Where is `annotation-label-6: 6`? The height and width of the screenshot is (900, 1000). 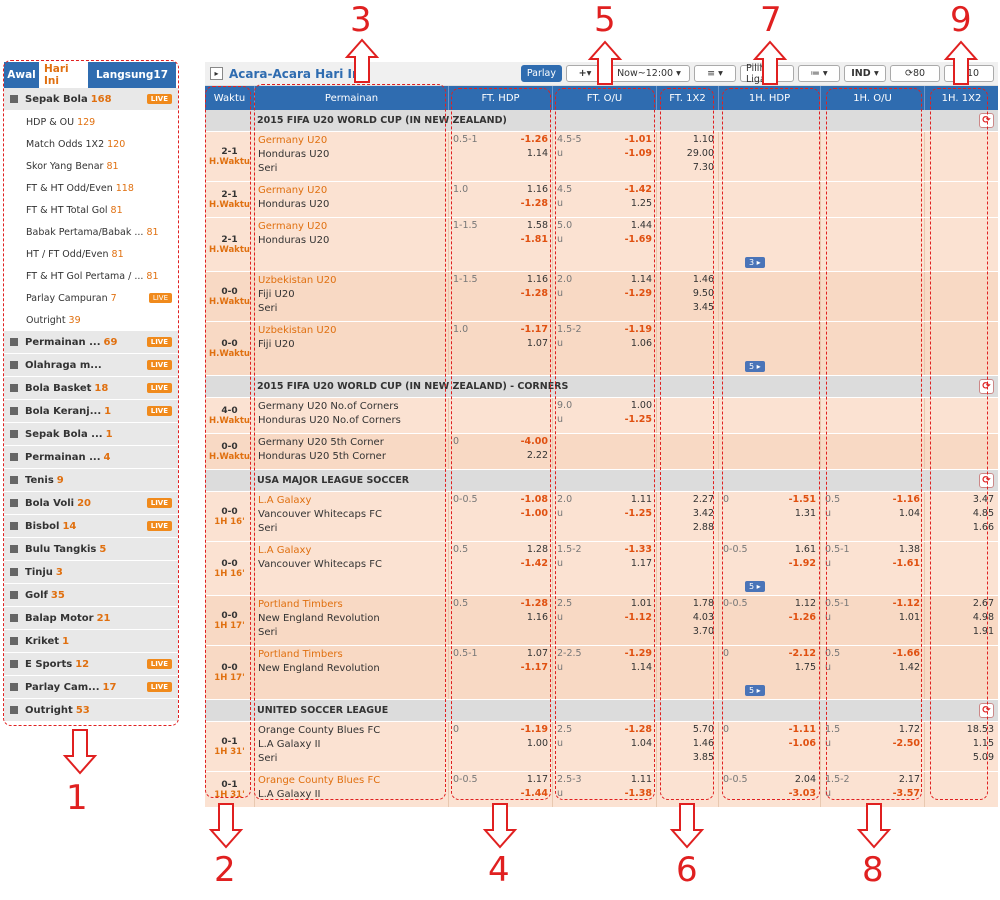
annotation-label-6: 6 is located at coordinates (687, 870).